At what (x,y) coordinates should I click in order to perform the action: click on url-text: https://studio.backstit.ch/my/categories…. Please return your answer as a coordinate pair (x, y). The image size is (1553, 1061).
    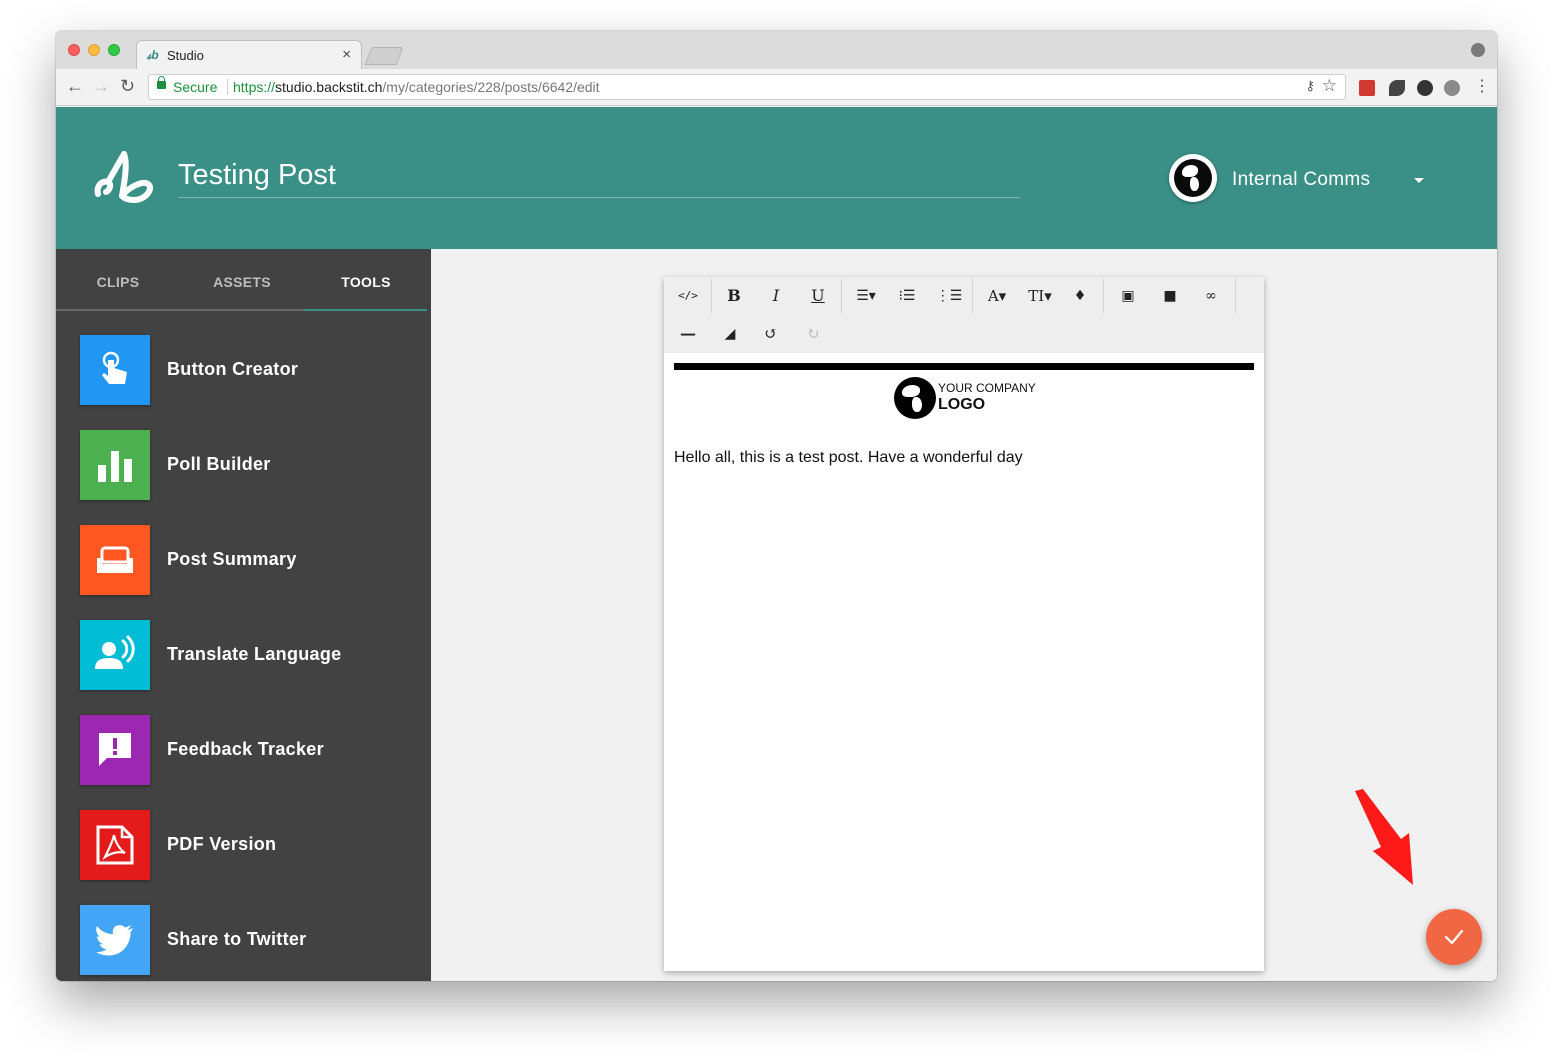
    Looking at the image, I should click on (416, 87).